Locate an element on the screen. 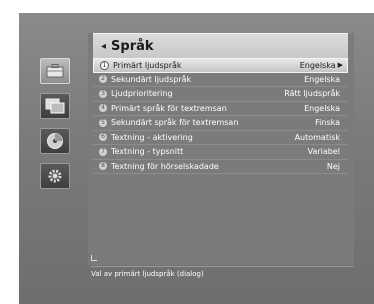 The image size is (374, 304). item-label: Primärt språk för textremsan is located at coordinates (169, 108).